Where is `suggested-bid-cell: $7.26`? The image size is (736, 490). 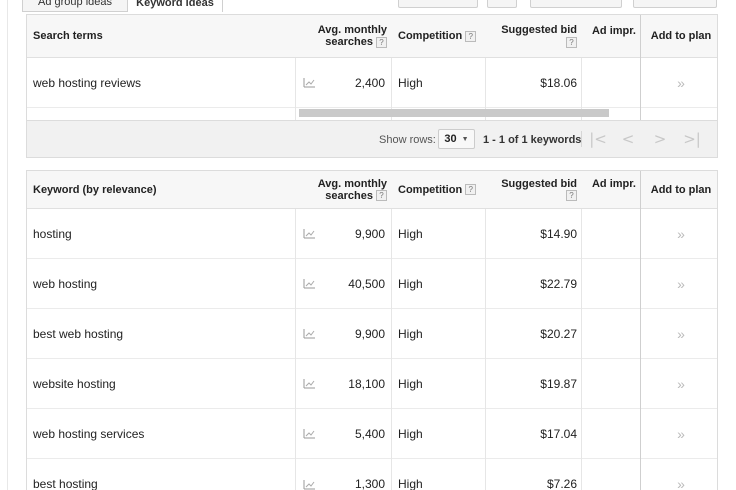 suggested-bid-cell: $7.26 is located at coordinates (561, 483).